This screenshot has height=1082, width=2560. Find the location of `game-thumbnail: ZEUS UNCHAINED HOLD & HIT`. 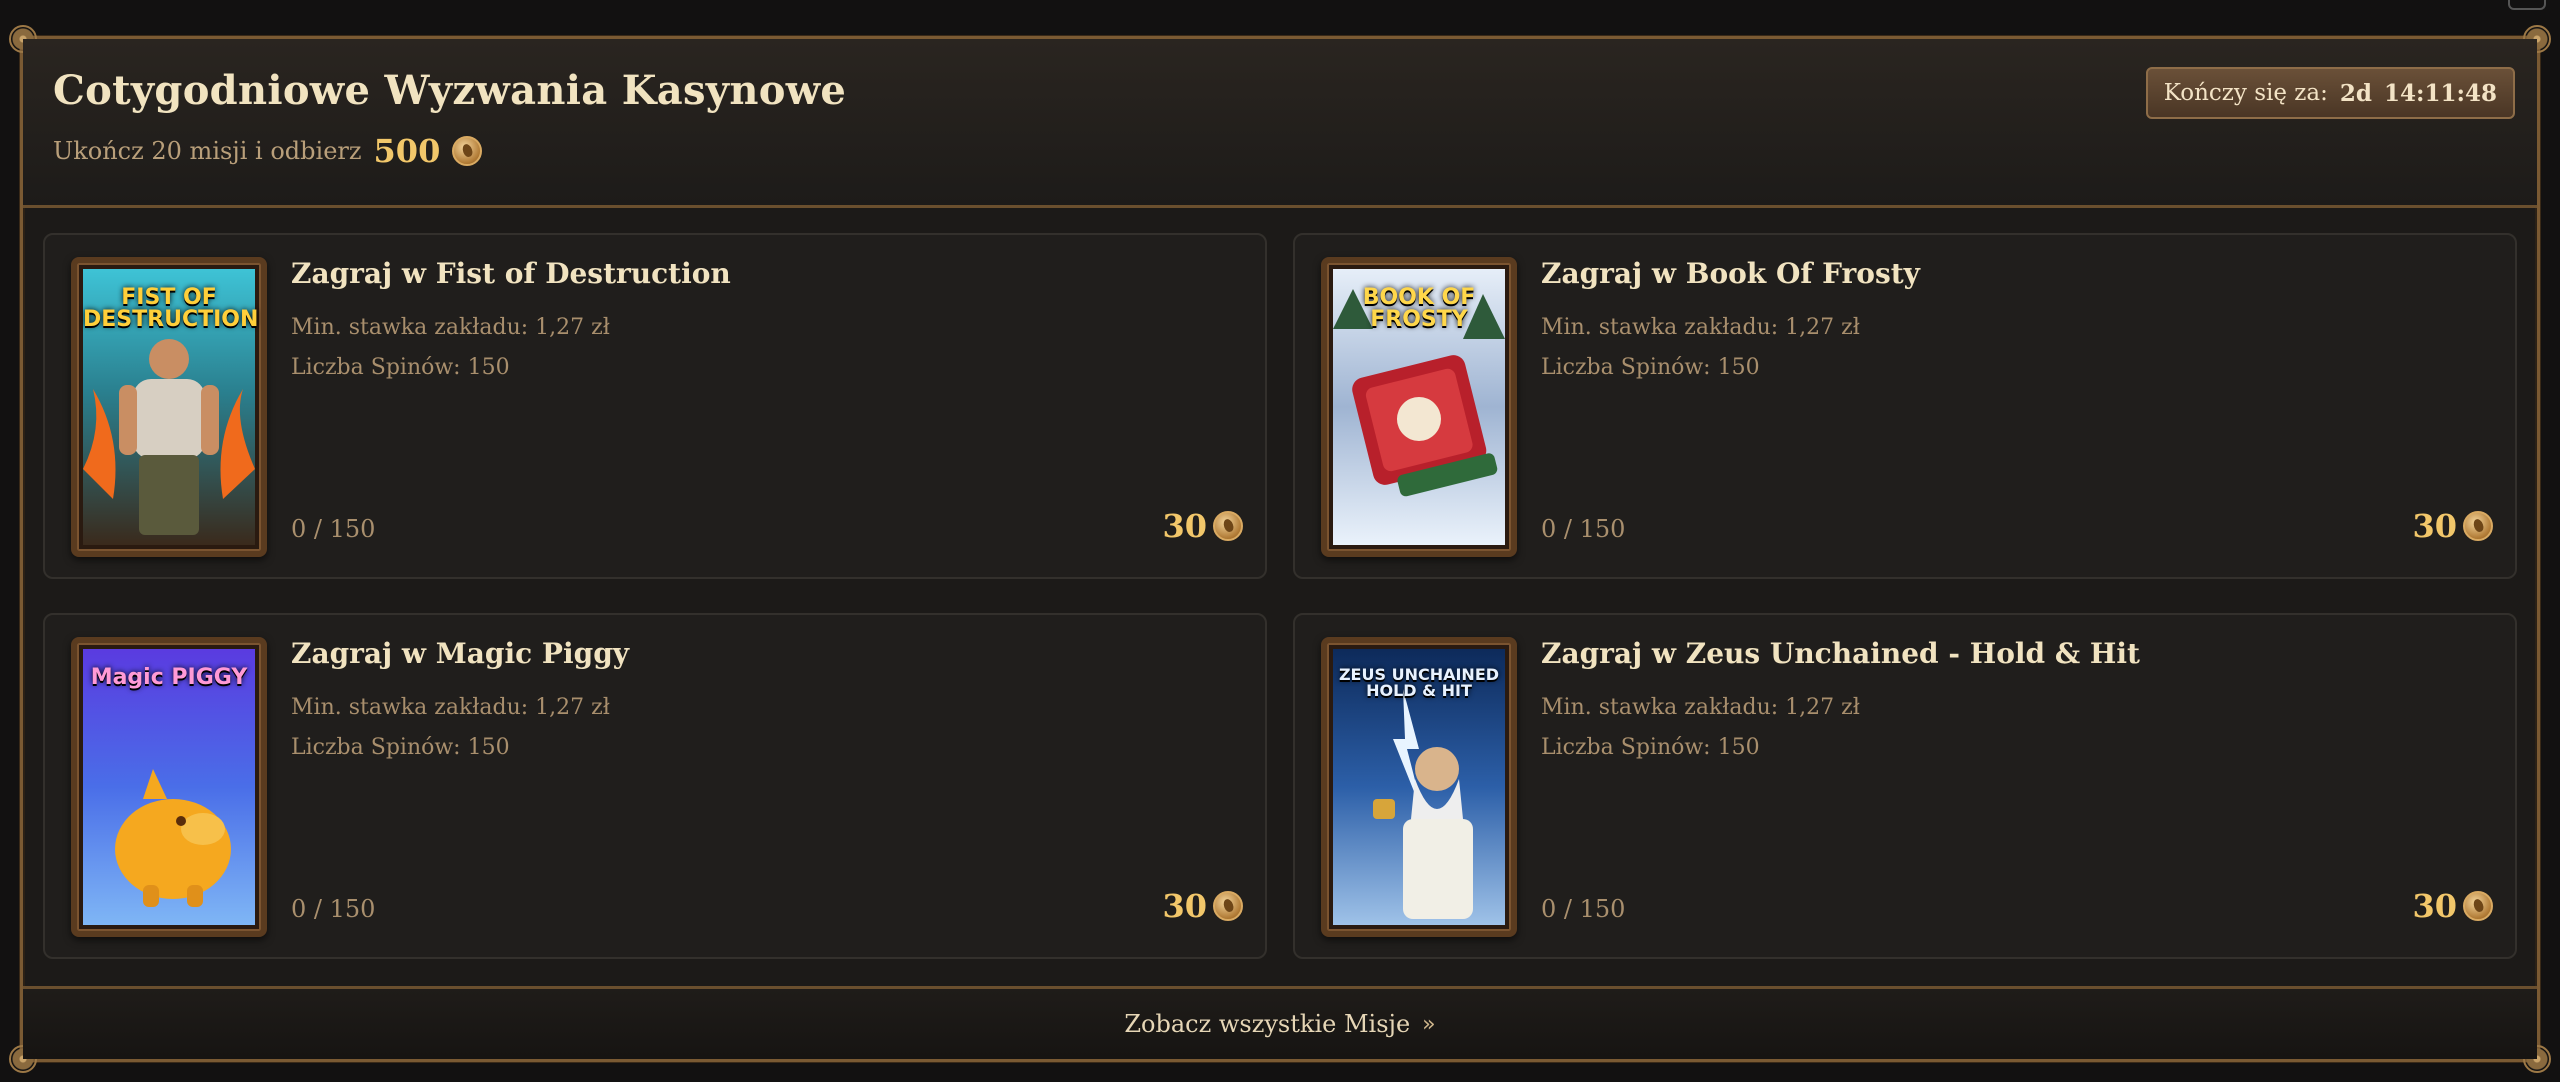

game-thumbnail: ZEUS UNCHAINED HOLD & HIT is located at coordinates (1419, 787).